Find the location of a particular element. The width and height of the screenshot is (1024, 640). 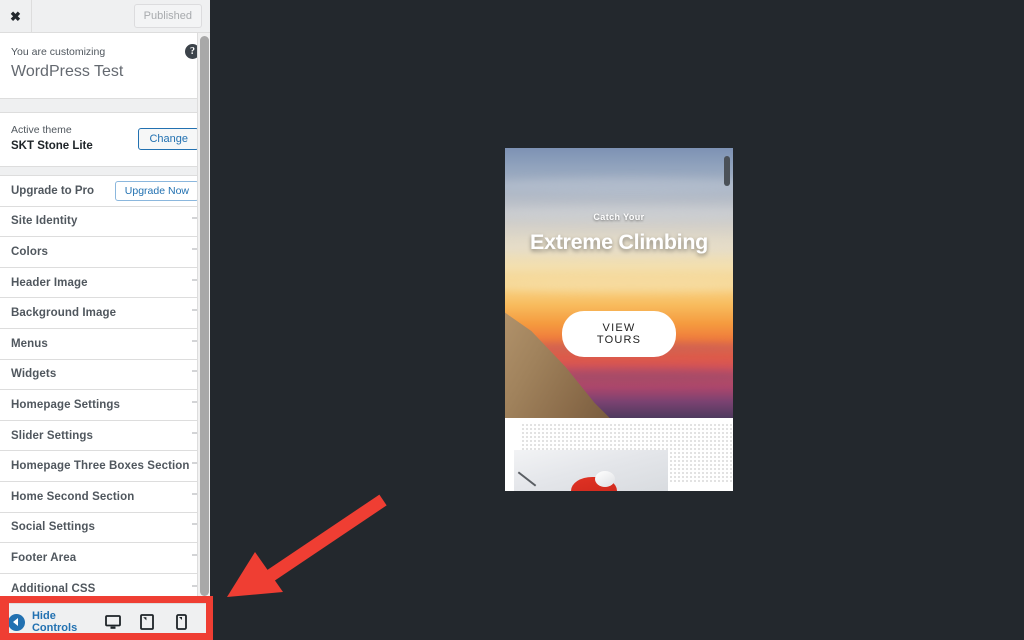

section-item-label: Colors is located at coordinates (30, 251).